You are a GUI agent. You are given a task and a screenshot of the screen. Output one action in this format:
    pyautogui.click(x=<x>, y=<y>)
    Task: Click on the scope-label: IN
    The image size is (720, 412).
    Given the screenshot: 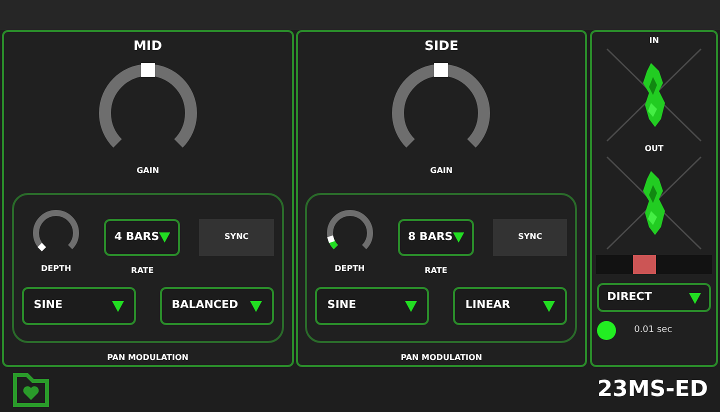 What is the action you would take?
    pyautogui.click(x=654, y=41)
    